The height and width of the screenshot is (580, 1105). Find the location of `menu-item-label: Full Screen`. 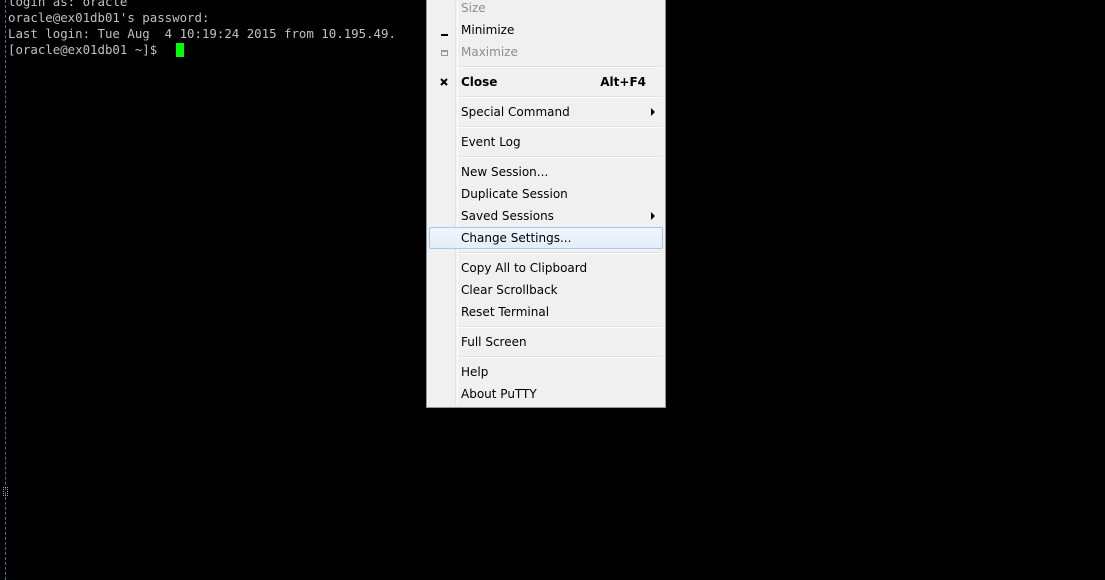

menu-item-label: Full Screen is located at coordinates (494, 342).